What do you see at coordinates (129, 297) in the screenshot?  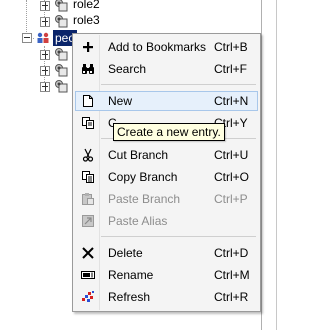 I see `menu-item-label: Refresh` at bounding box center [129, 297].